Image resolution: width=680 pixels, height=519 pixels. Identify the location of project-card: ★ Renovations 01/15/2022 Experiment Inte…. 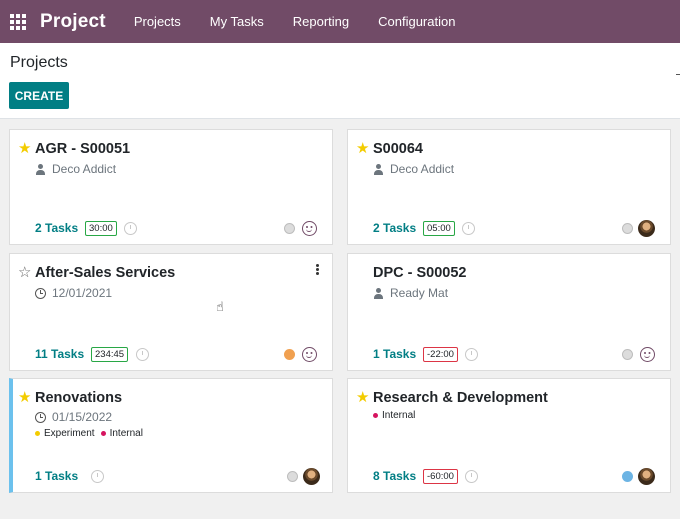
(171, 435).